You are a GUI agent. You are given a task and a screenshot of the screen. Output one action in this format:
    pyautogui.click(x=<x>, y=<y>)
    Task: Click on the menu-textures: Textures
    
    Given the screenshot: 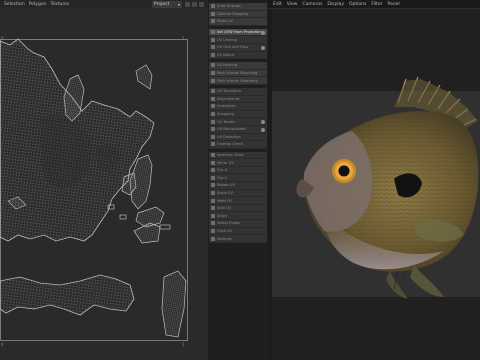 What is the action you would take?
    pyautogui.click(x=59, y=4)
    